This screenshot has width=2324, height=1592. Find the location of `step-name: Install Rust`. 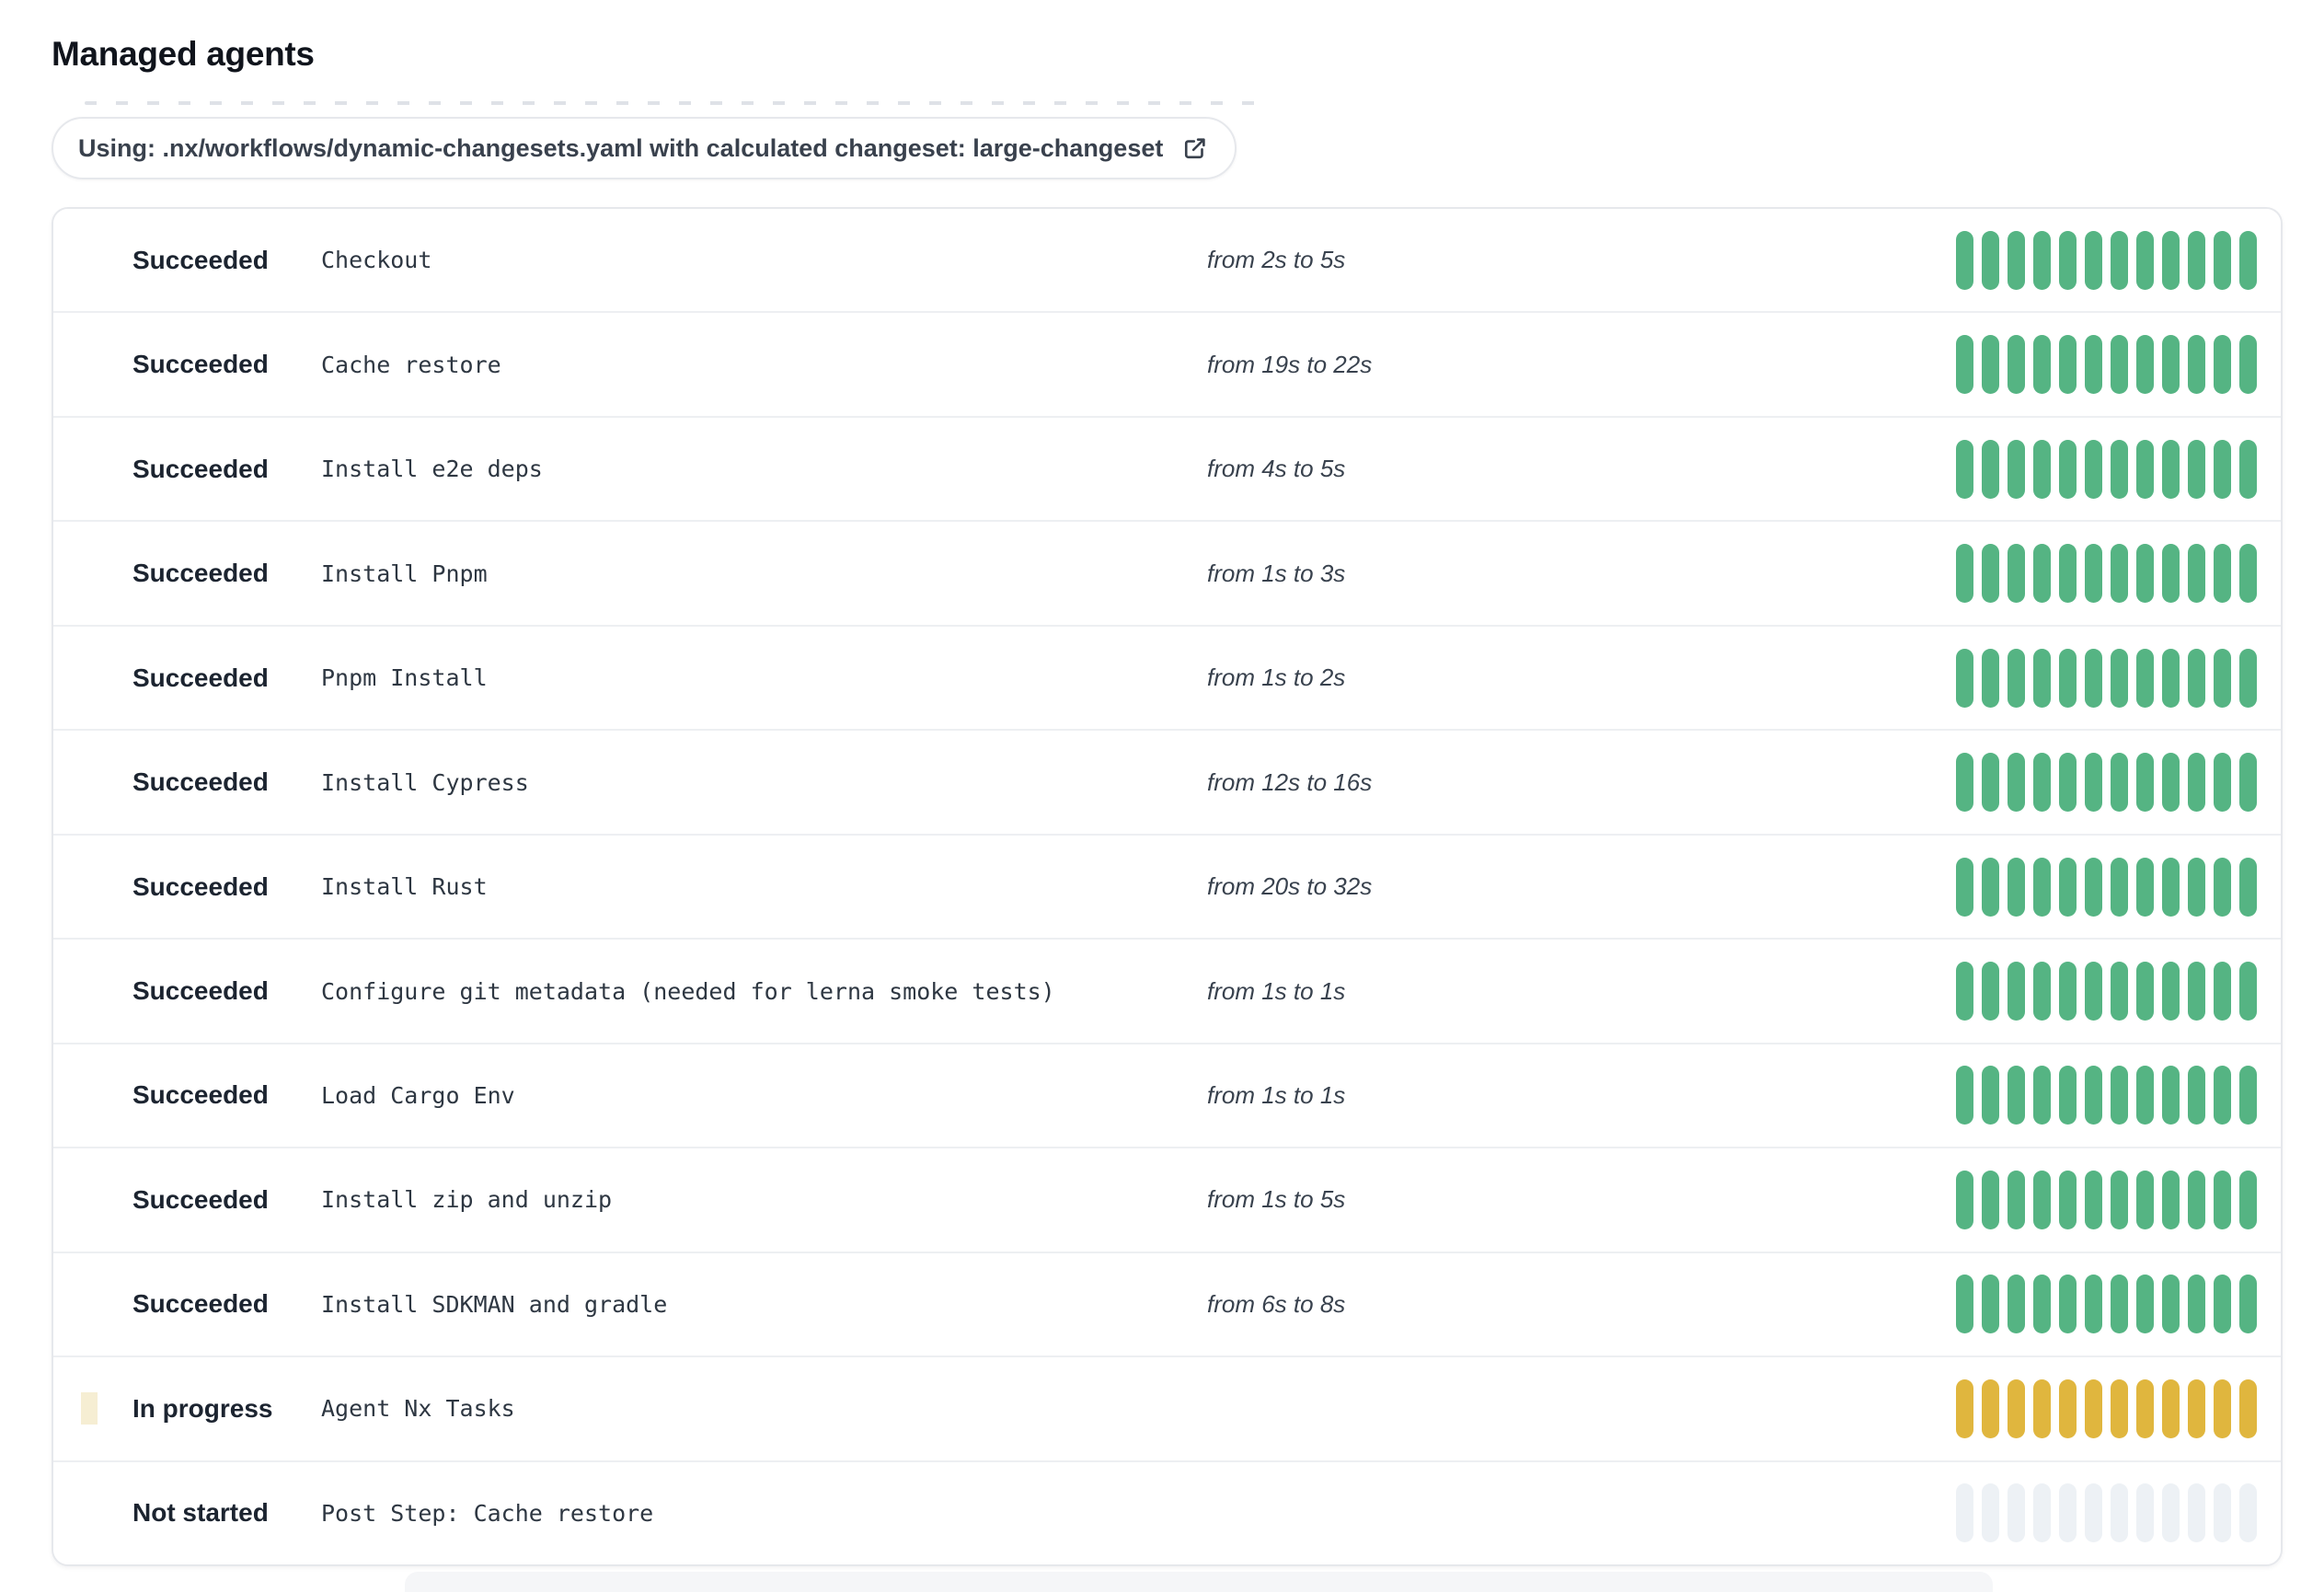

step-name: Install Rust is located at coordinates (404, 887).